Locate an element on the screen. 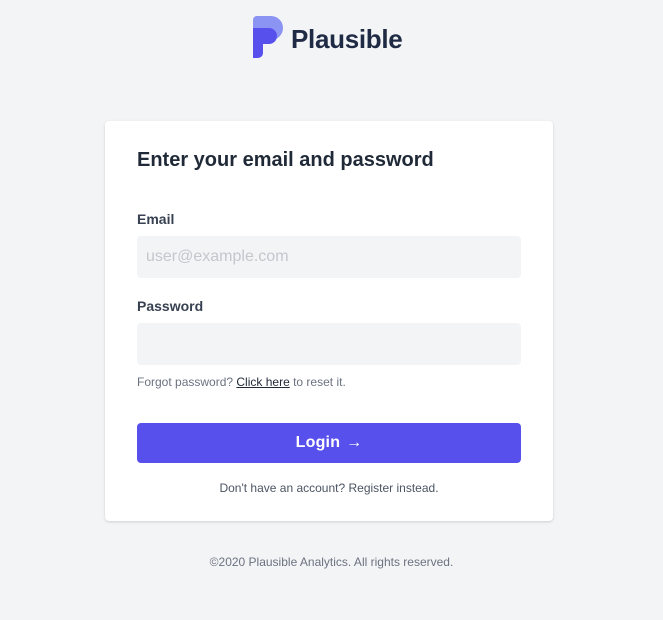  arrow-right-icon: → is located at coordinates (354, 442).